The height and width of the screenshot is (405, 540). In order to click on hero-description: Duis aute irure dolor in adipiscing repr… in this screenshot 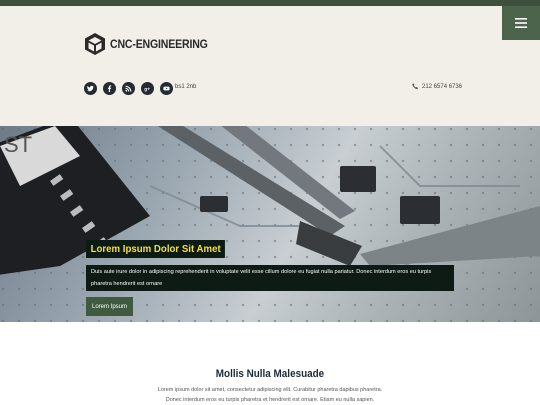, I will do `click(270, 278)`.